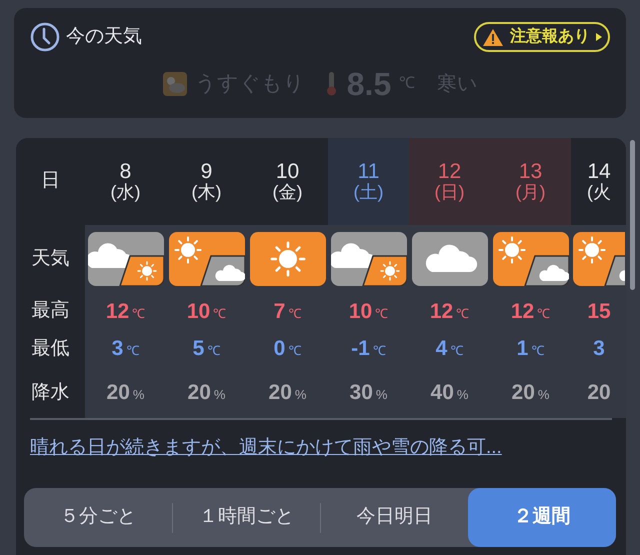 The image size is (640, 555). Describe the element at coordinates (174, 84) in the screenshot. I see `partly-cloudy-icon` at that location.